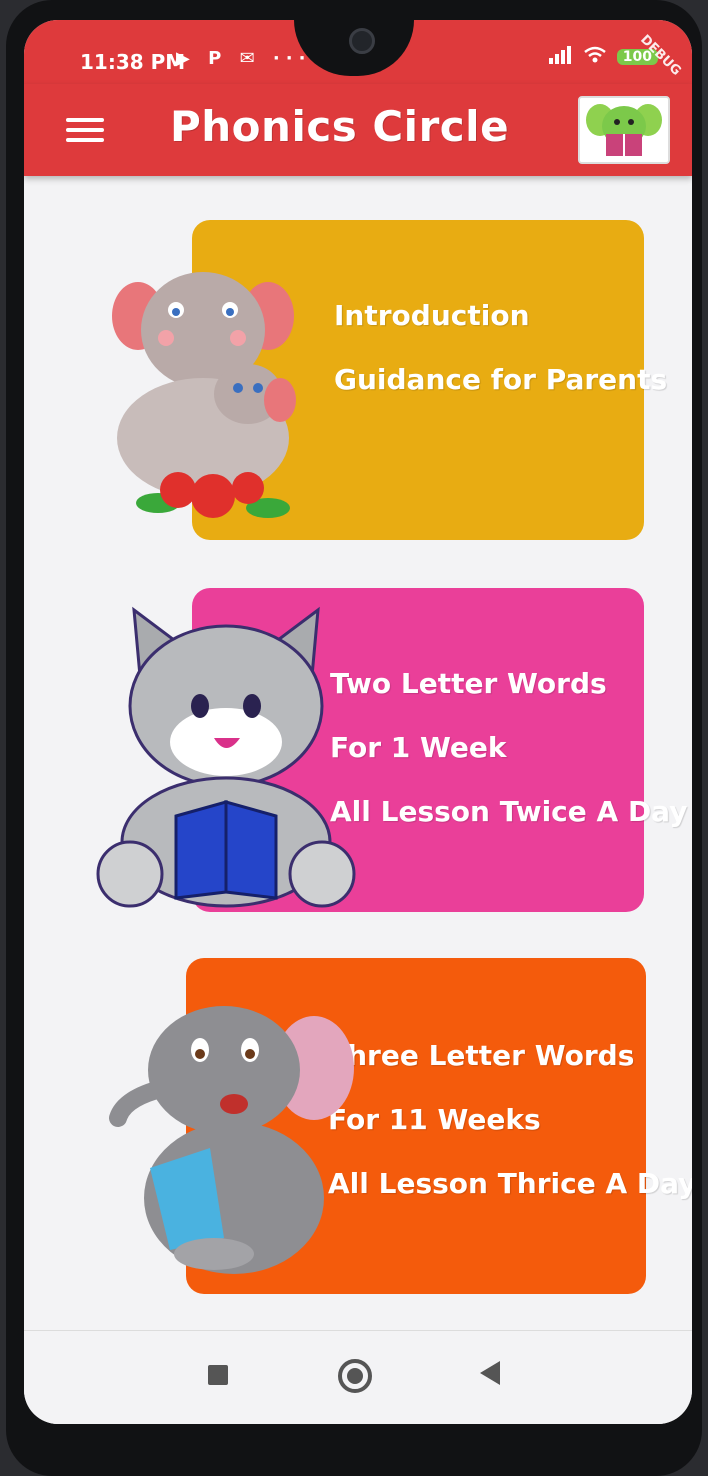 The width and height of the screenshot is (708, 1476). I want to click on app-bar: Phonics Circle, so click(358, 130).